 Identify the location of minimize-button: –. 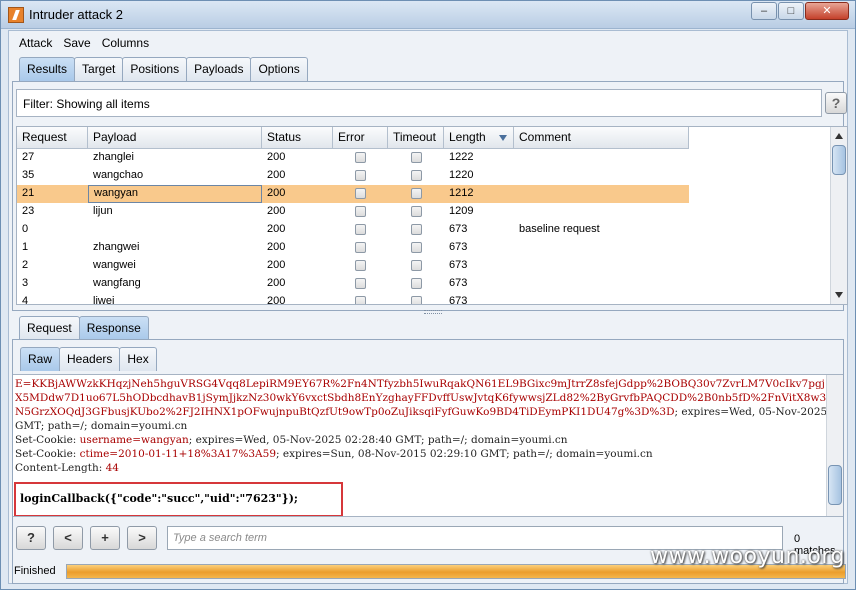
(764, 11).